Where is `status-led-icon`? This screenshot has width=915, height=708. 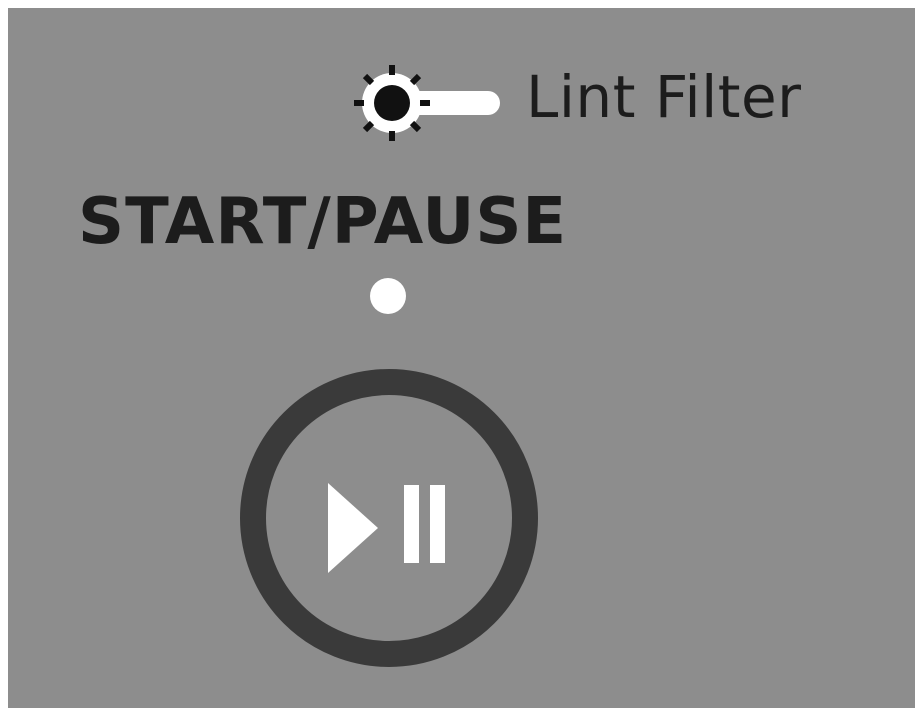
status-led-icon is located at coordinates (388, 296).